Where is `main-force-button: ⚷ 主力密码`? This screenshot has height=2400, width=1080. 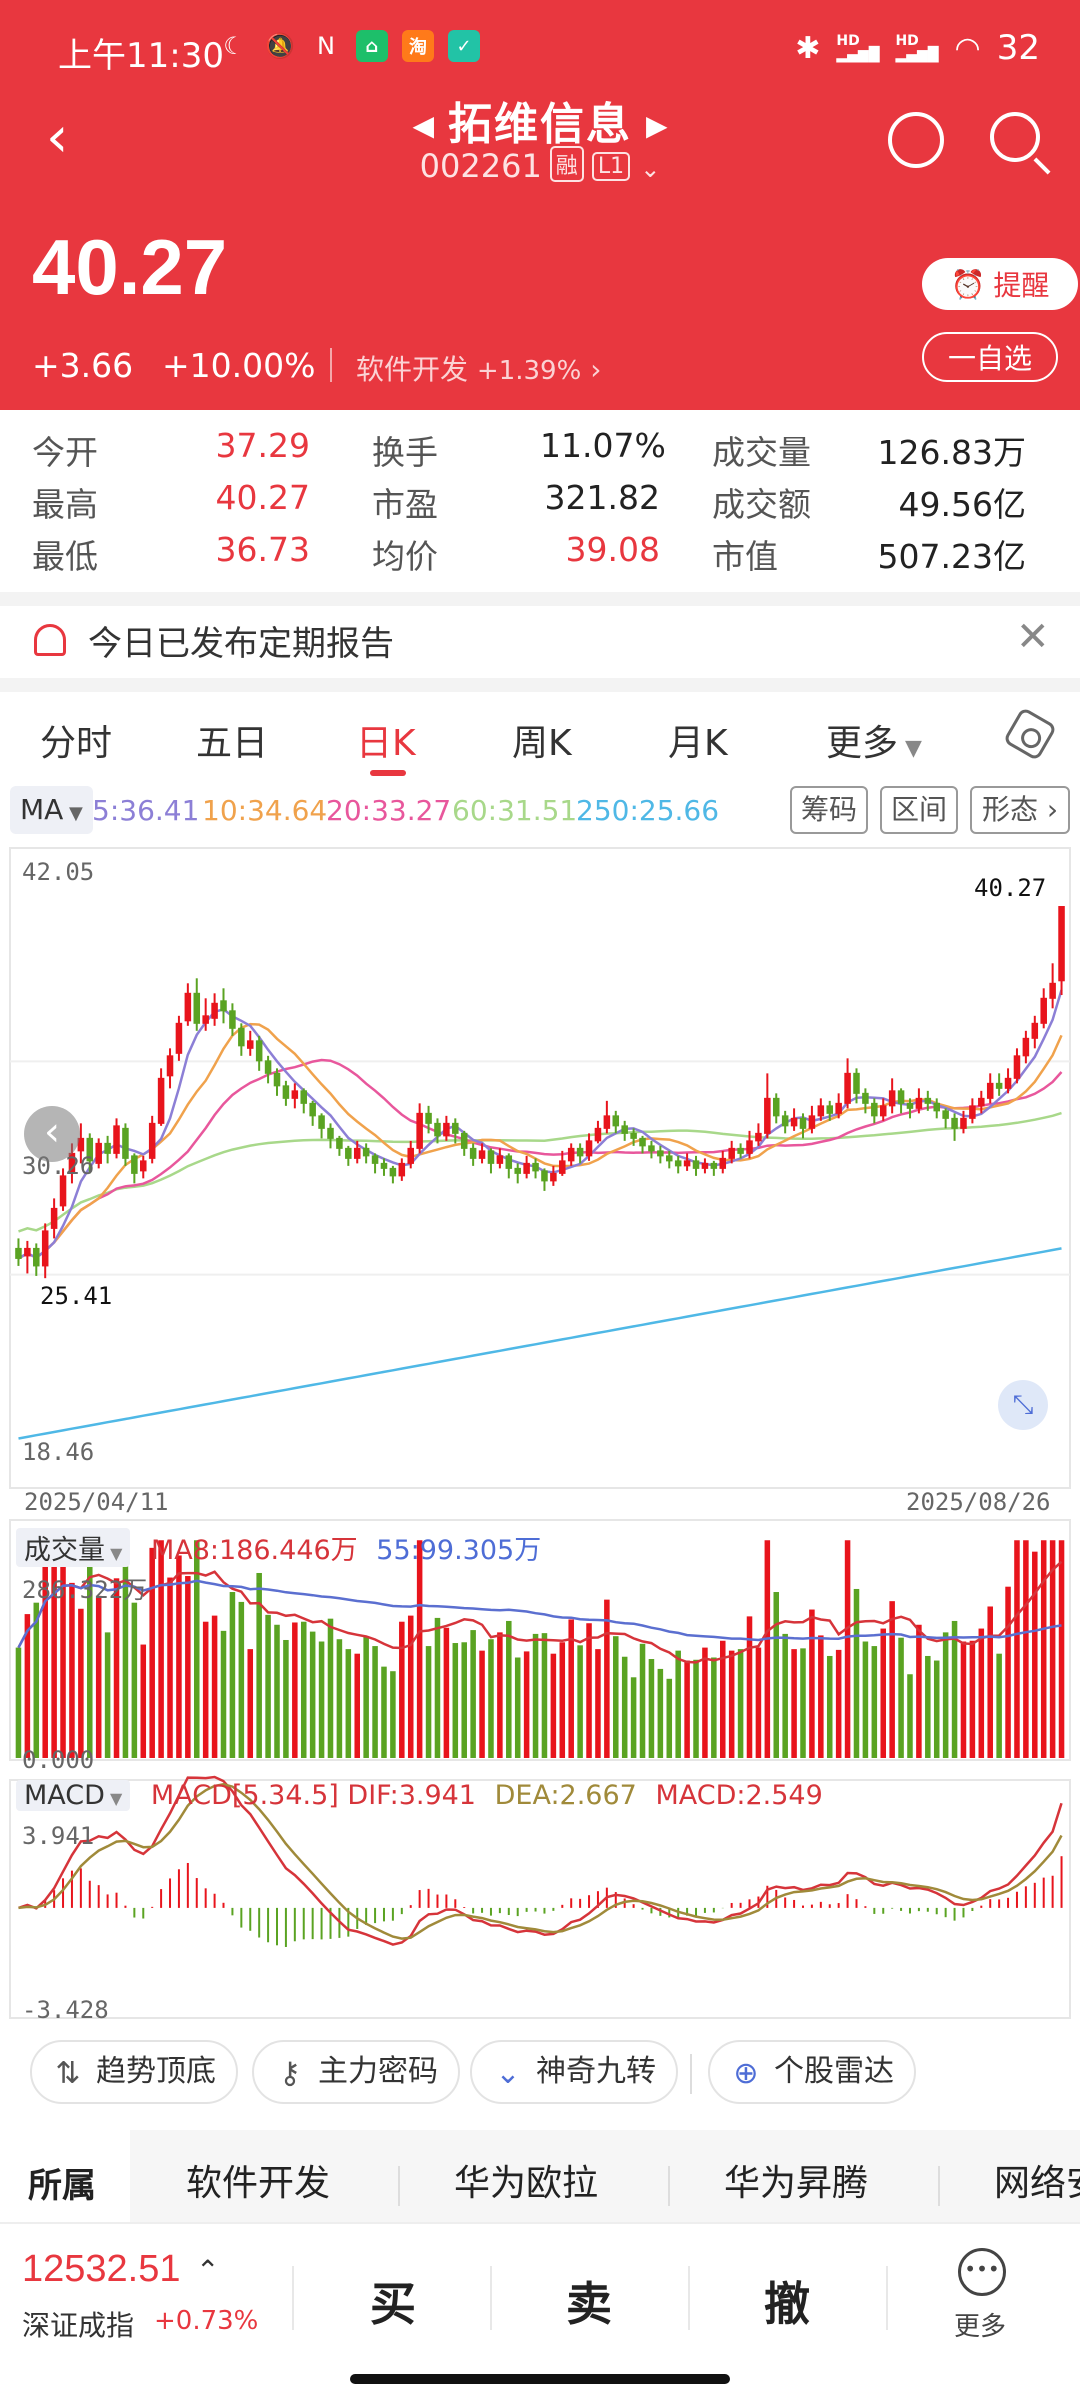 main-force-button: ⚷ 主力密码 is located at coordinates (356, 2072).